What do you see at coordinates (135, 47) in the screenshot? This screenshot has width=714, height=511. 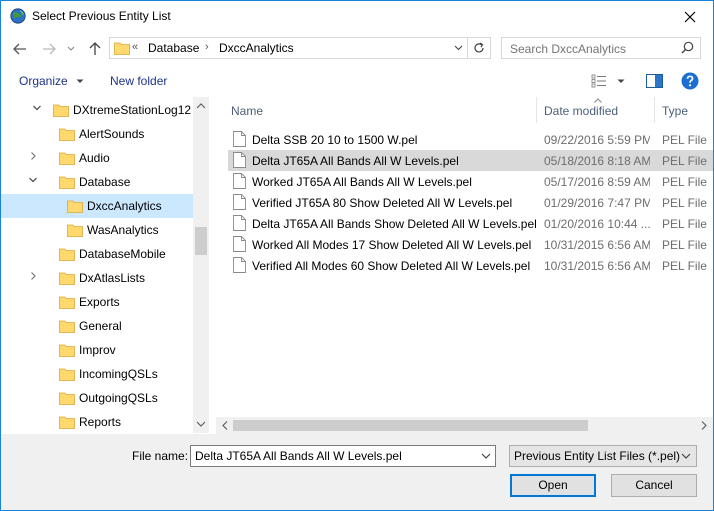 I see `breadcrumb-overflow: «` at bounding box center [135, 47].